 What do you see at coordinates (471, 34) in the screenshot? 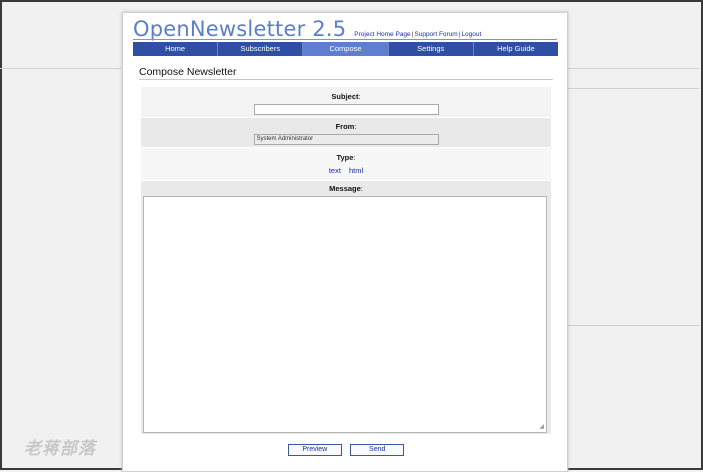
I see `logout-link: Logout` at bounding box center [471, 34].